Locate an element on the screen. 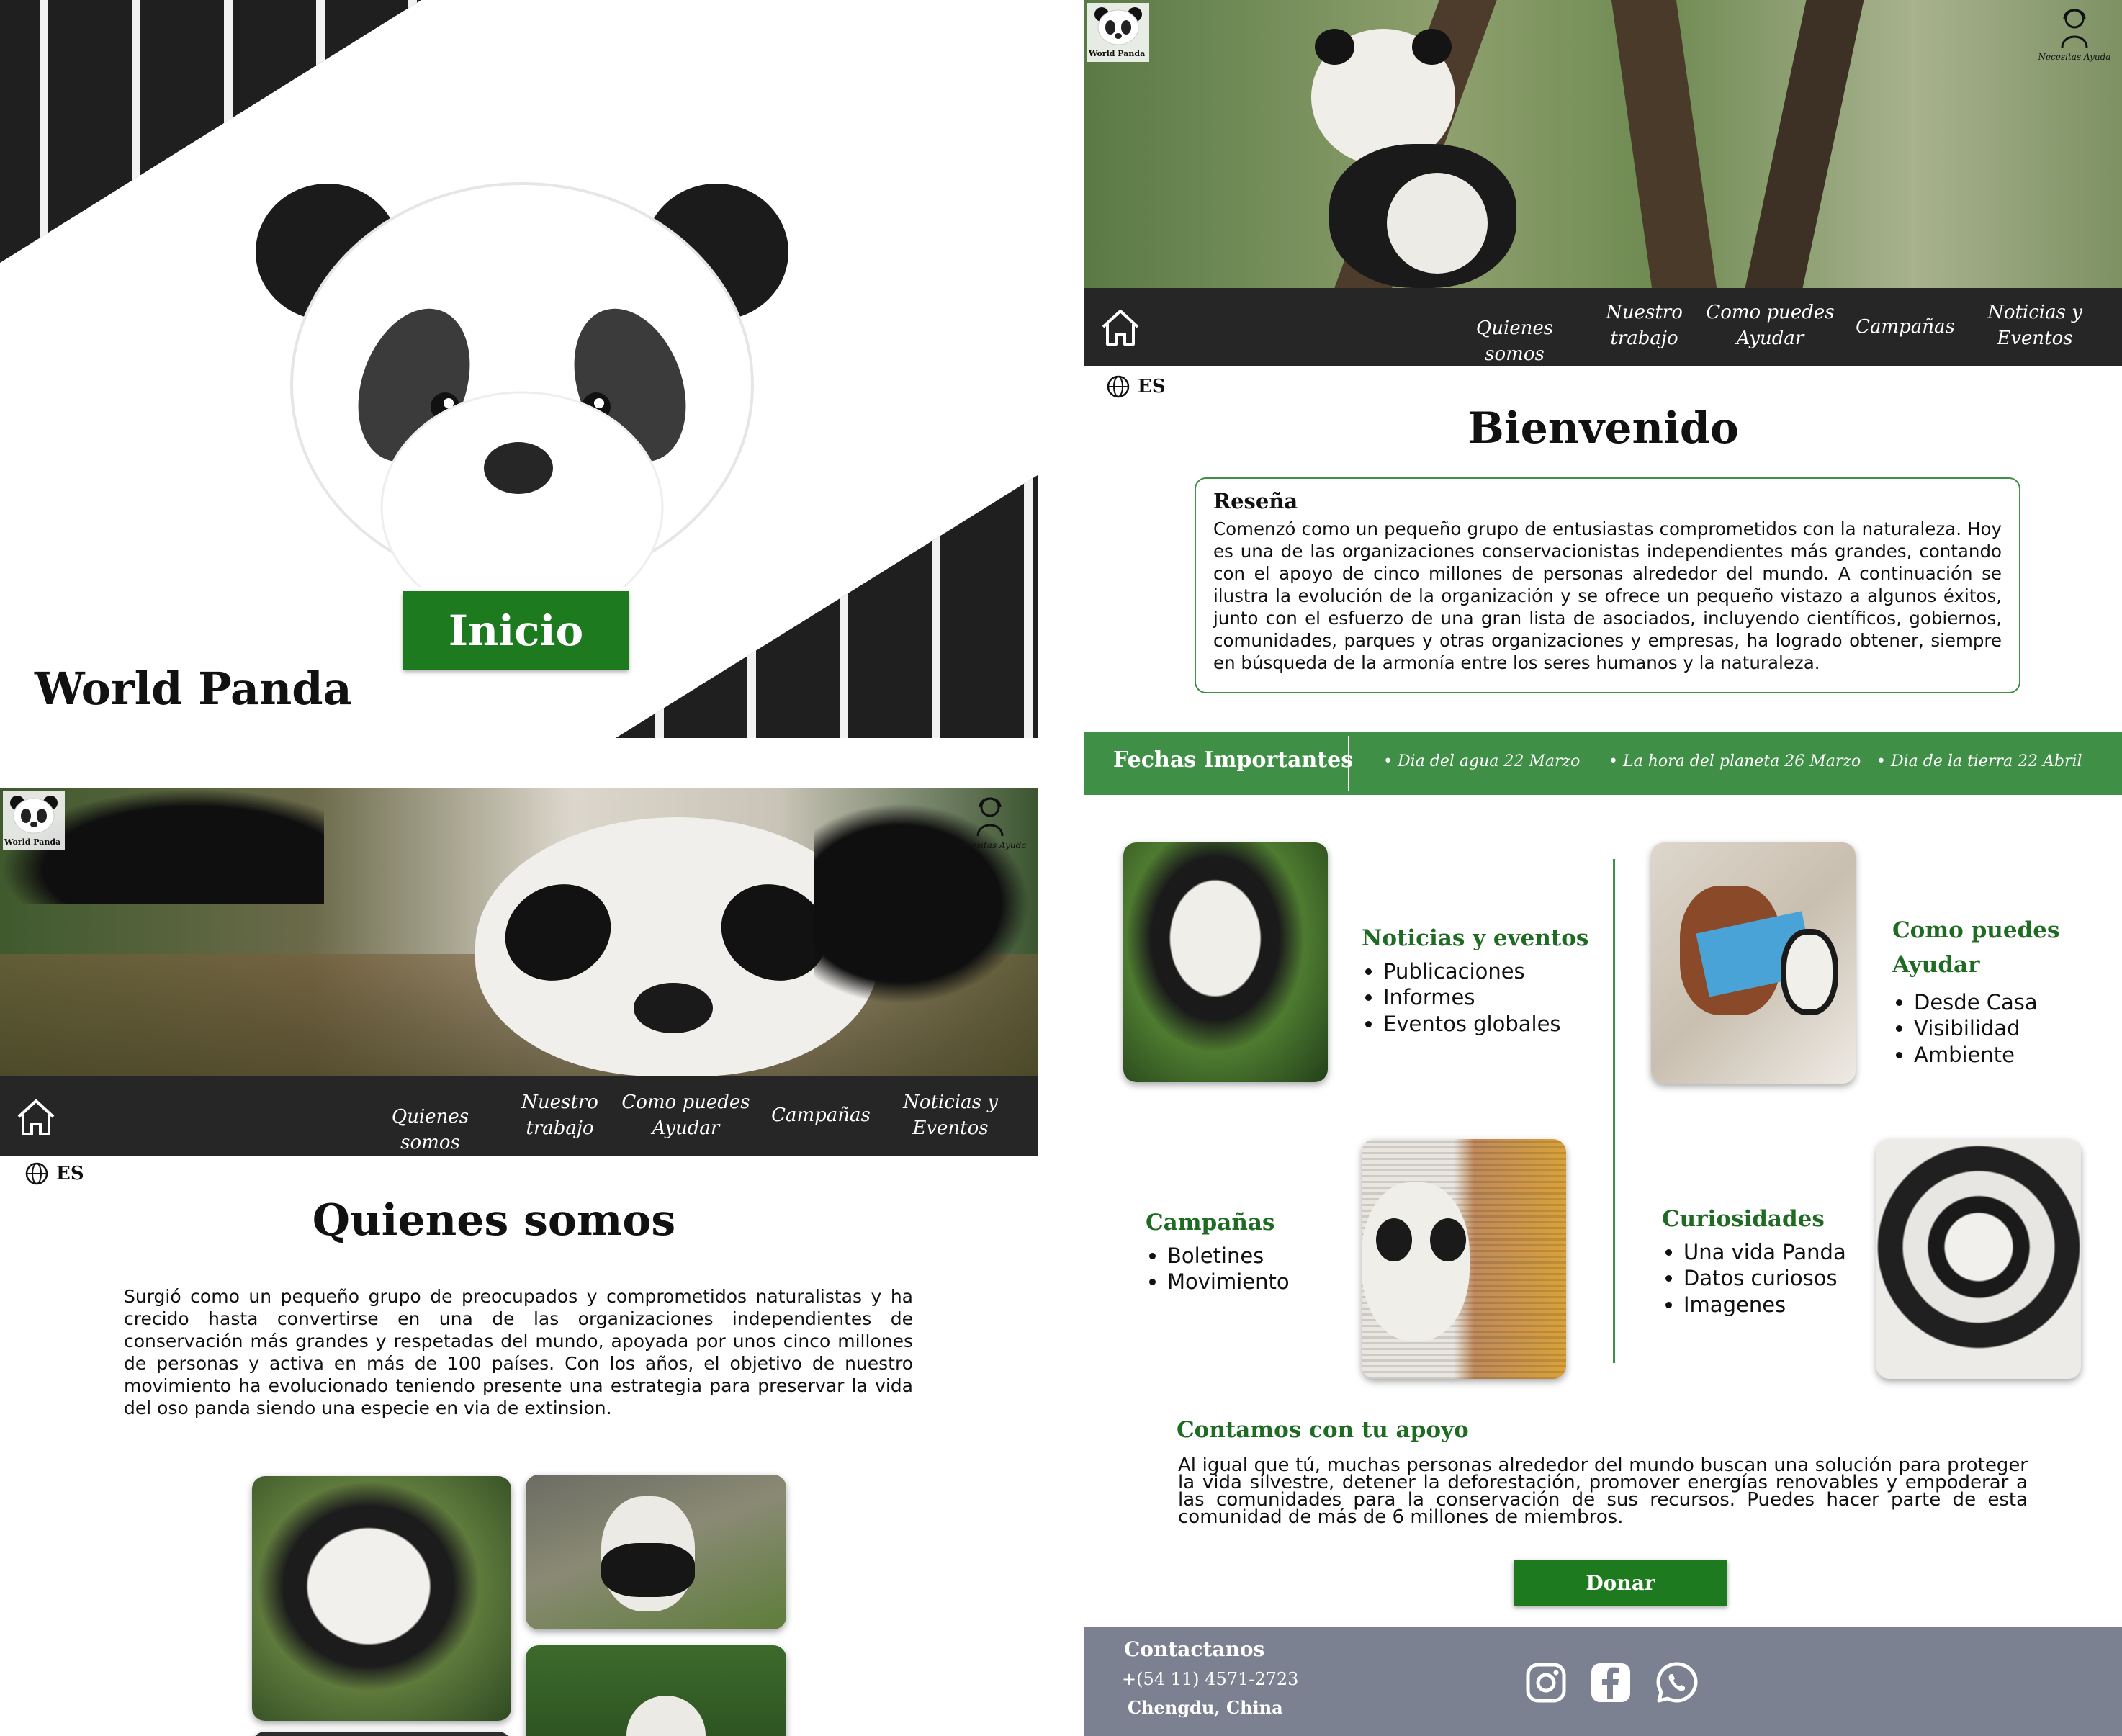 The height and width of the screenshot is (1736, 2122). date-item: • La hora del planeta 26 Marzo is located at coordinates (1735, 761).